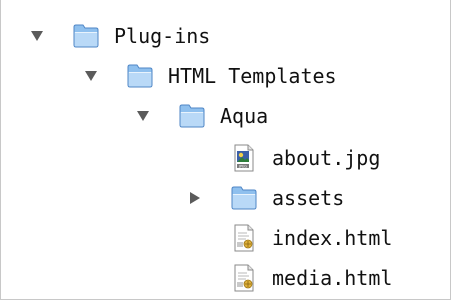 The width and height of the screenshot is (451, 300). Describe the element at coordinates (308, 198) in the screenshot. I see `tree-item-label: assets` at that location.